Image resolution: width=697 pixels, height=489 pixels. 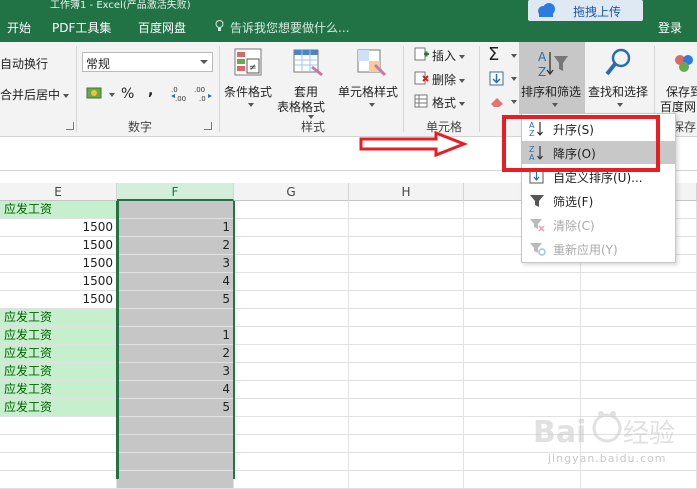 I want to click on magnifier-icon, so click(x=619, y=63).